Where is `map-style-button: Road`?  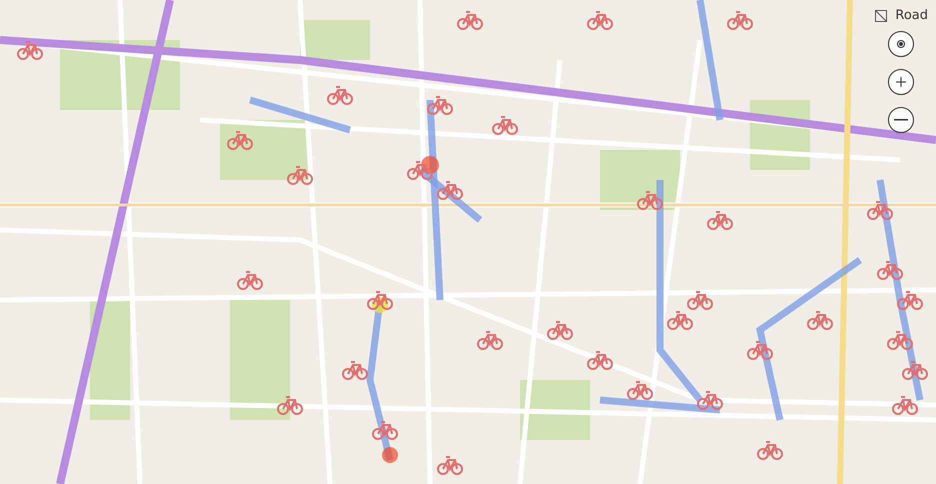 map-style-button: Road is located at coordinates (911, 15).